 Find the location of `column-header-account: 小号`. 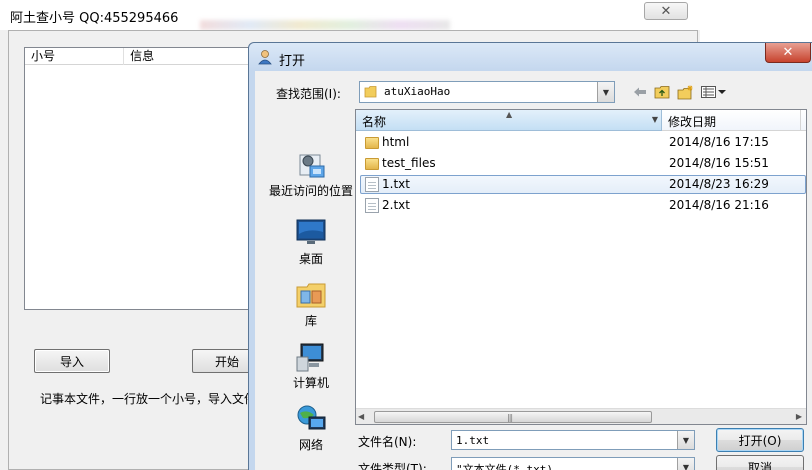

column-header-account: 小号 is located at coordinates (75, 56).